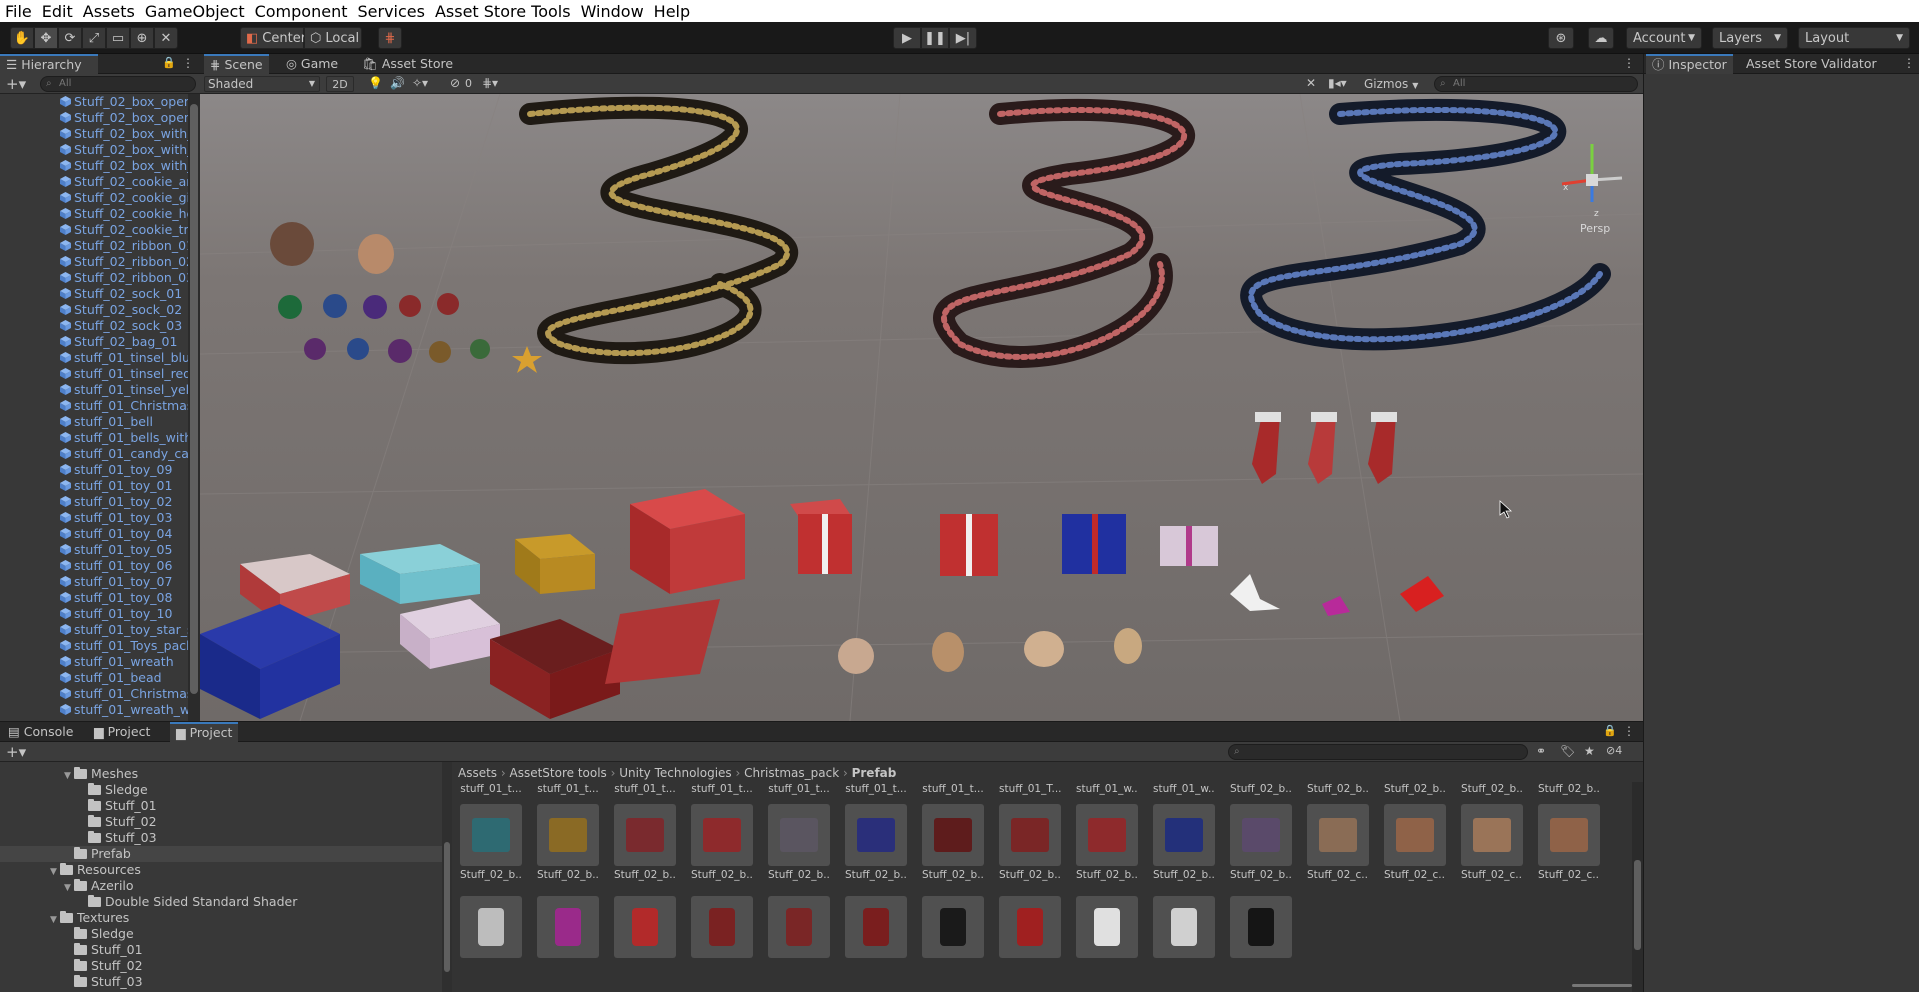 This screenshot has height=992, width=1919. What do you see at coordinates (963, 38) in the screenshot?
I see `step-button: ▶|` at bounding box center [963, 38].